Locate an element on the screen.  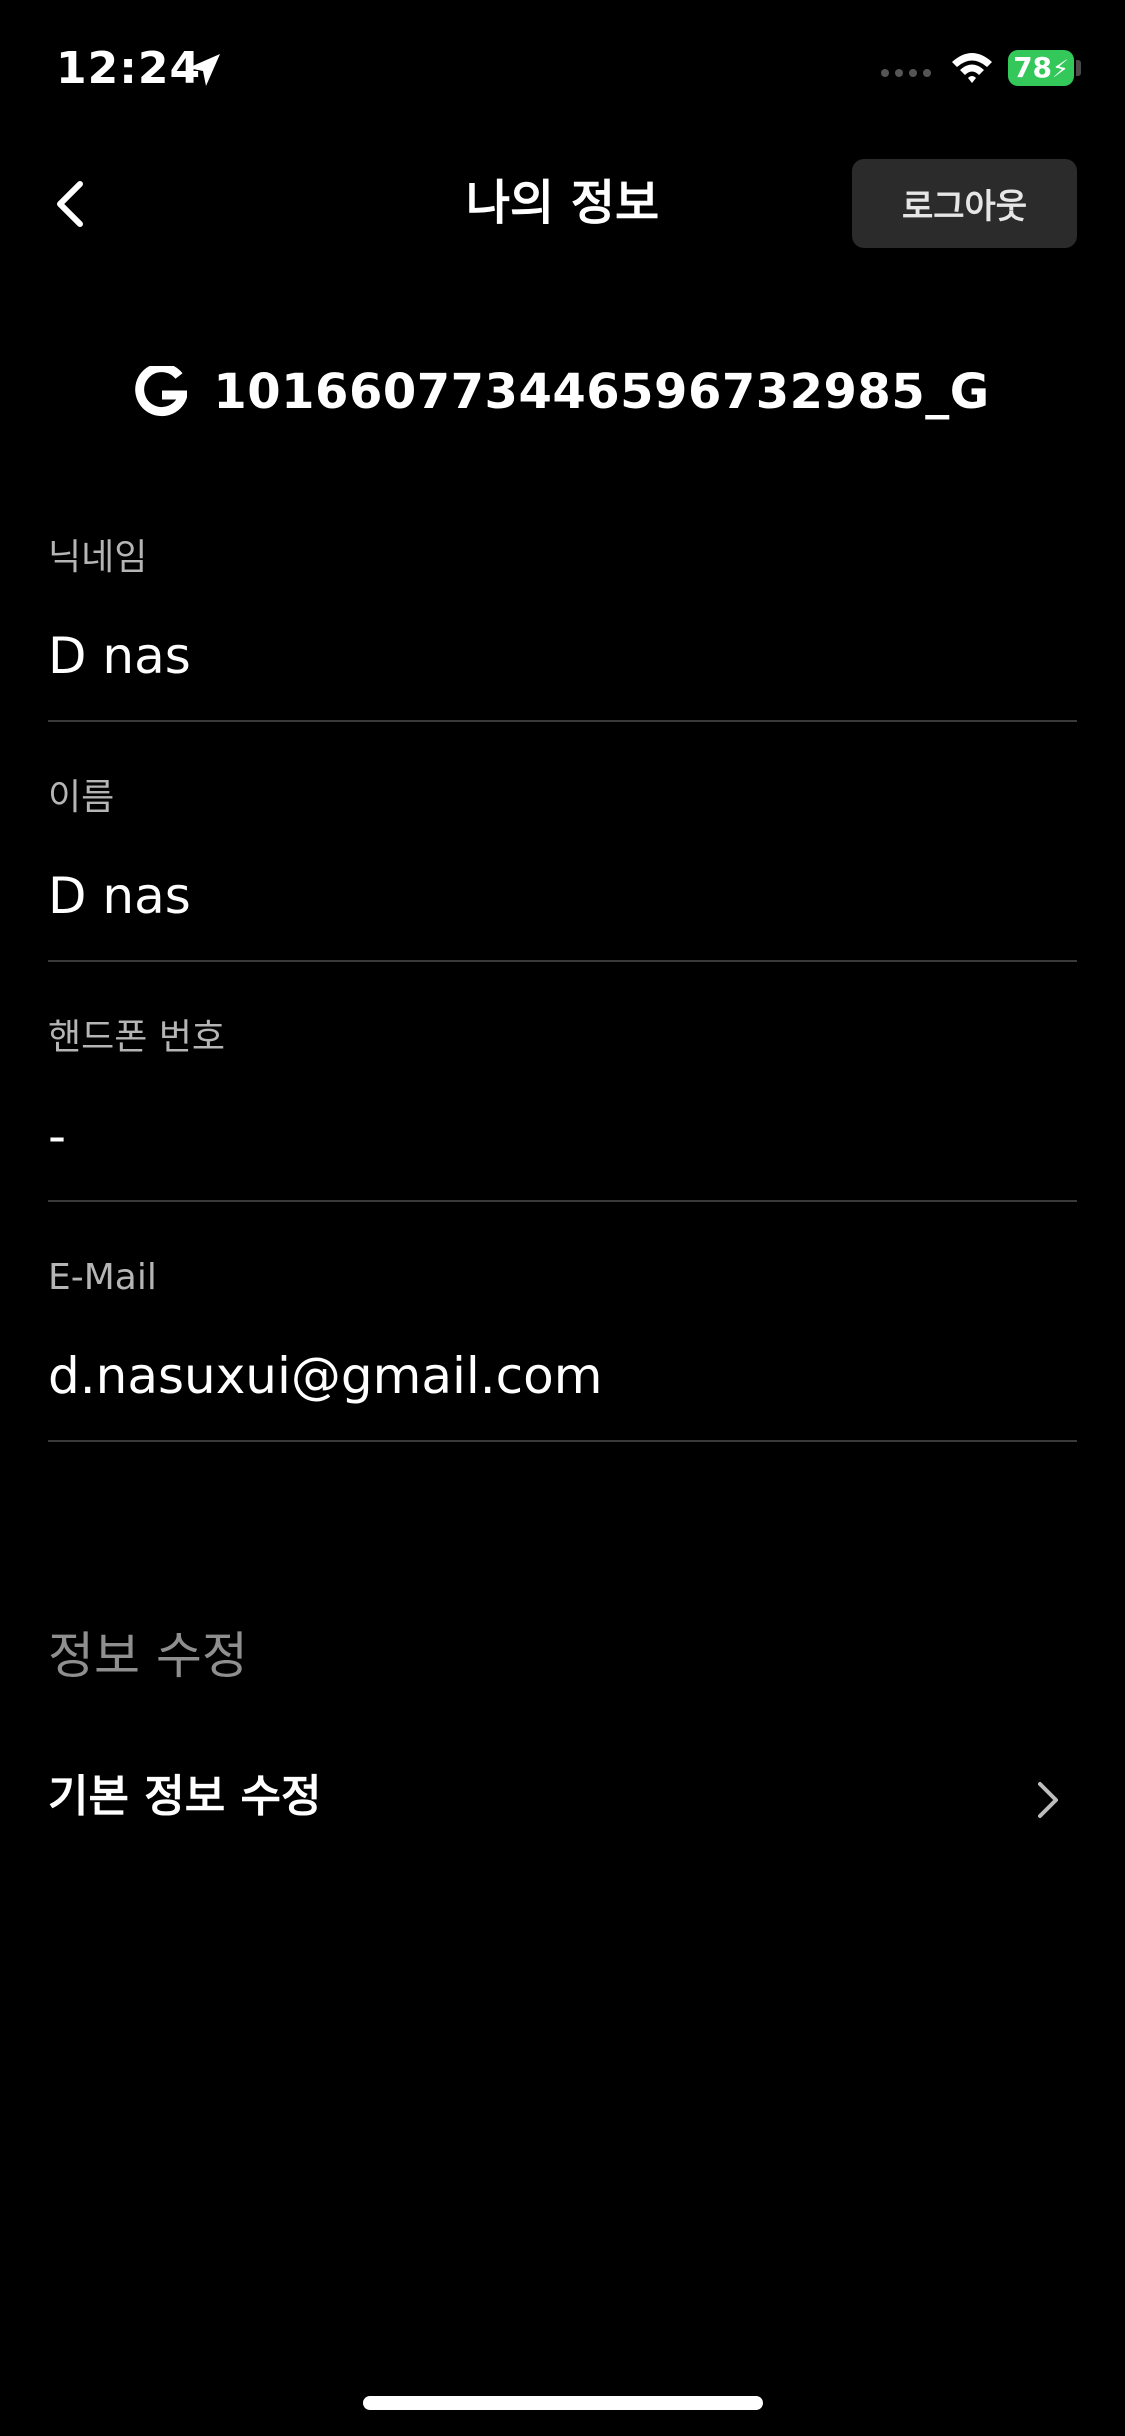
google-icon is located at coordinates (161, 391).